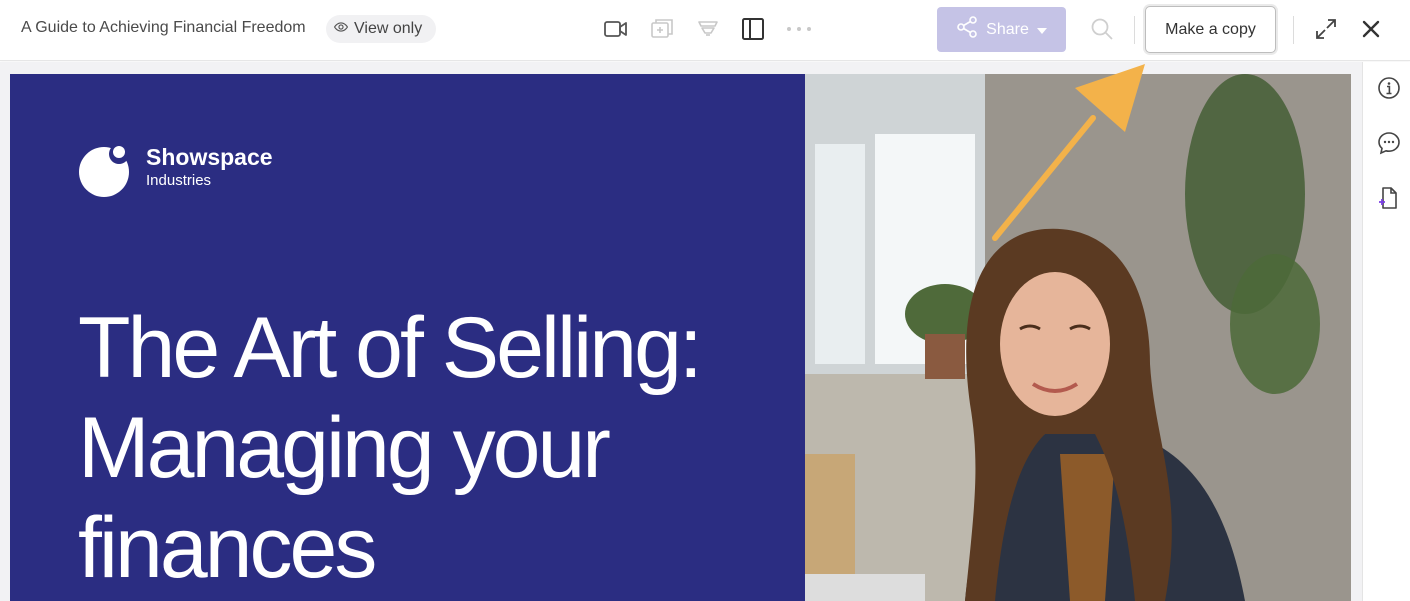 This screenshot has height=601, width=1410. Describe the element at coordinates (662, 29) in the screenshot. I see `add-page-icon` at that location.